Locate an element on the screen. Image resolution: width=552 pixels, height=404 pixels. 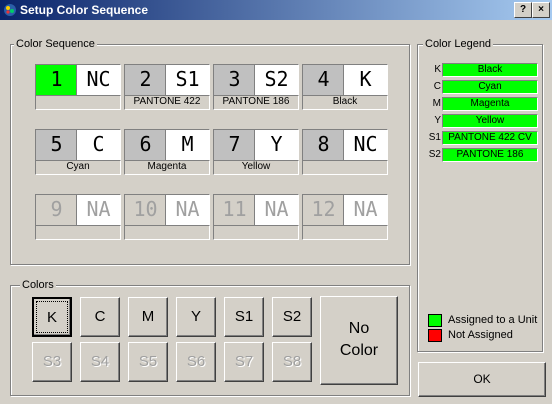
sequence-cell-7: 7 Y Yellow is located at coordinates (256, 152).